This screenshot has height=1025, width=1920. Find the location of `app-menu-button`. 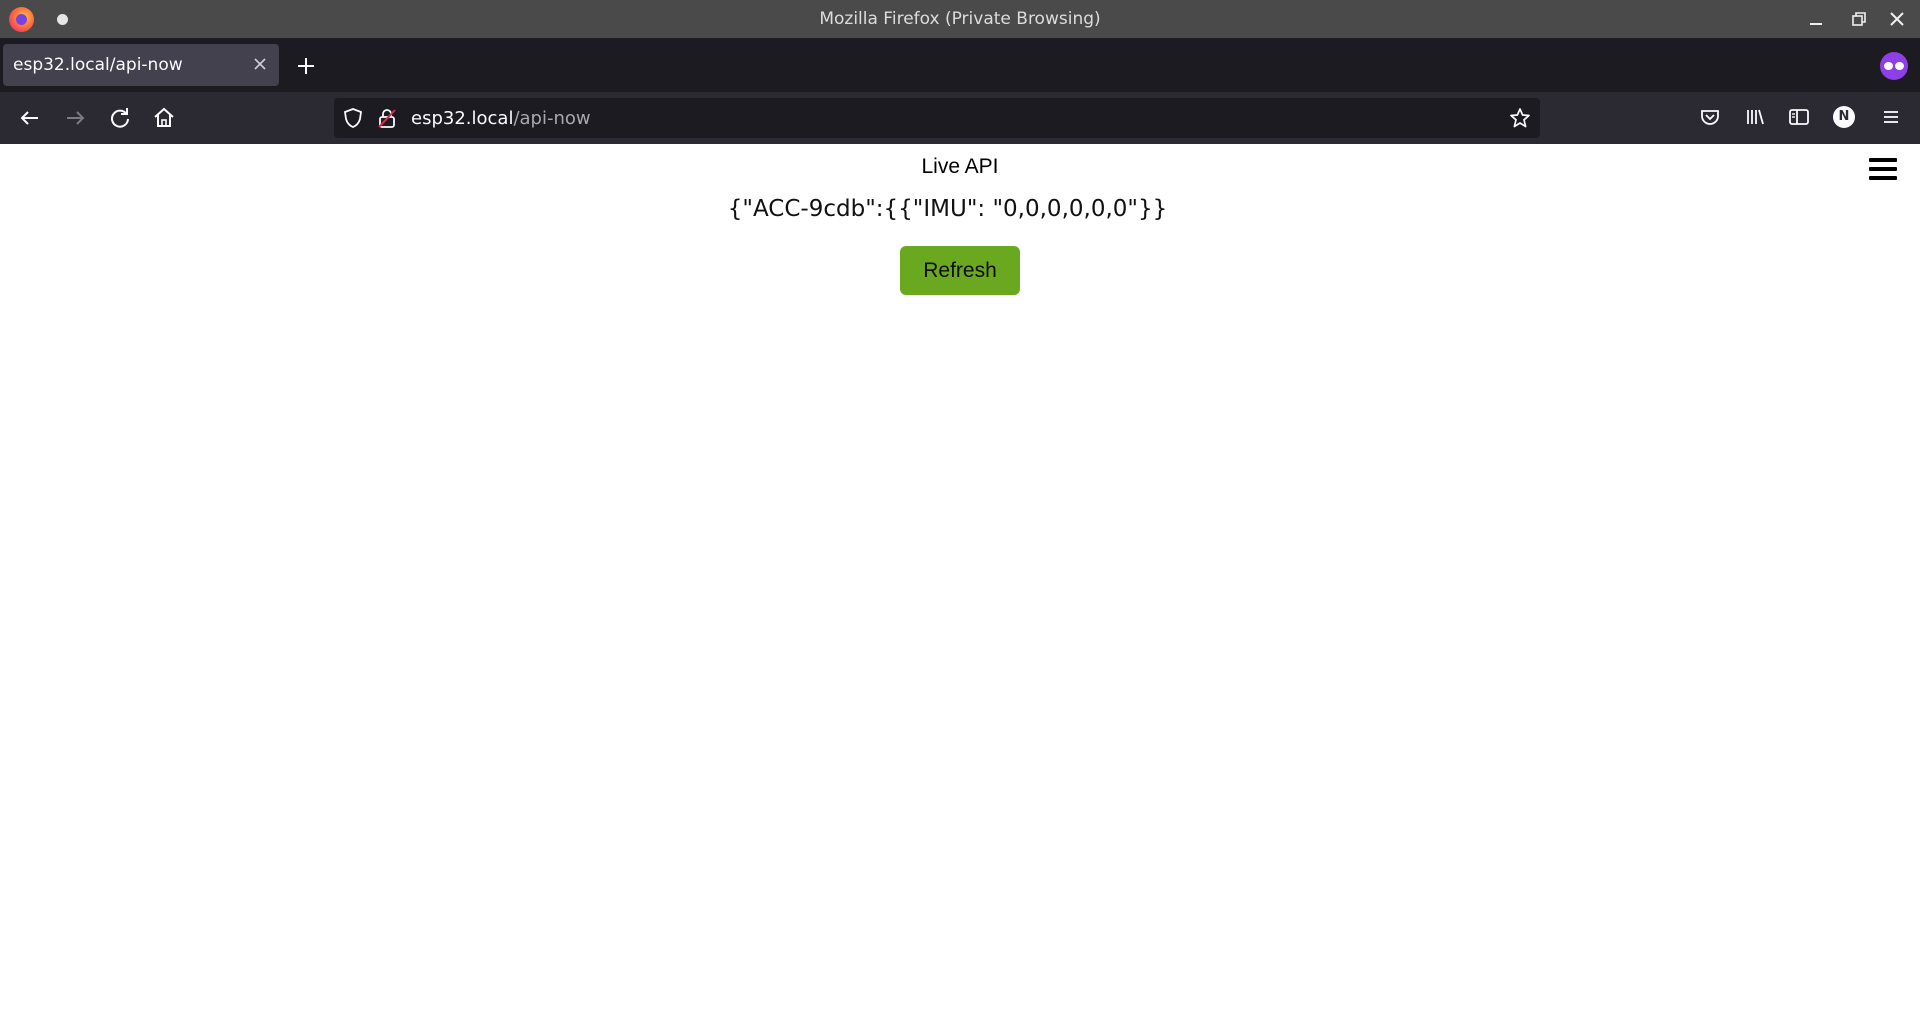

app-menu-button is located at coordinates (1891, 117).